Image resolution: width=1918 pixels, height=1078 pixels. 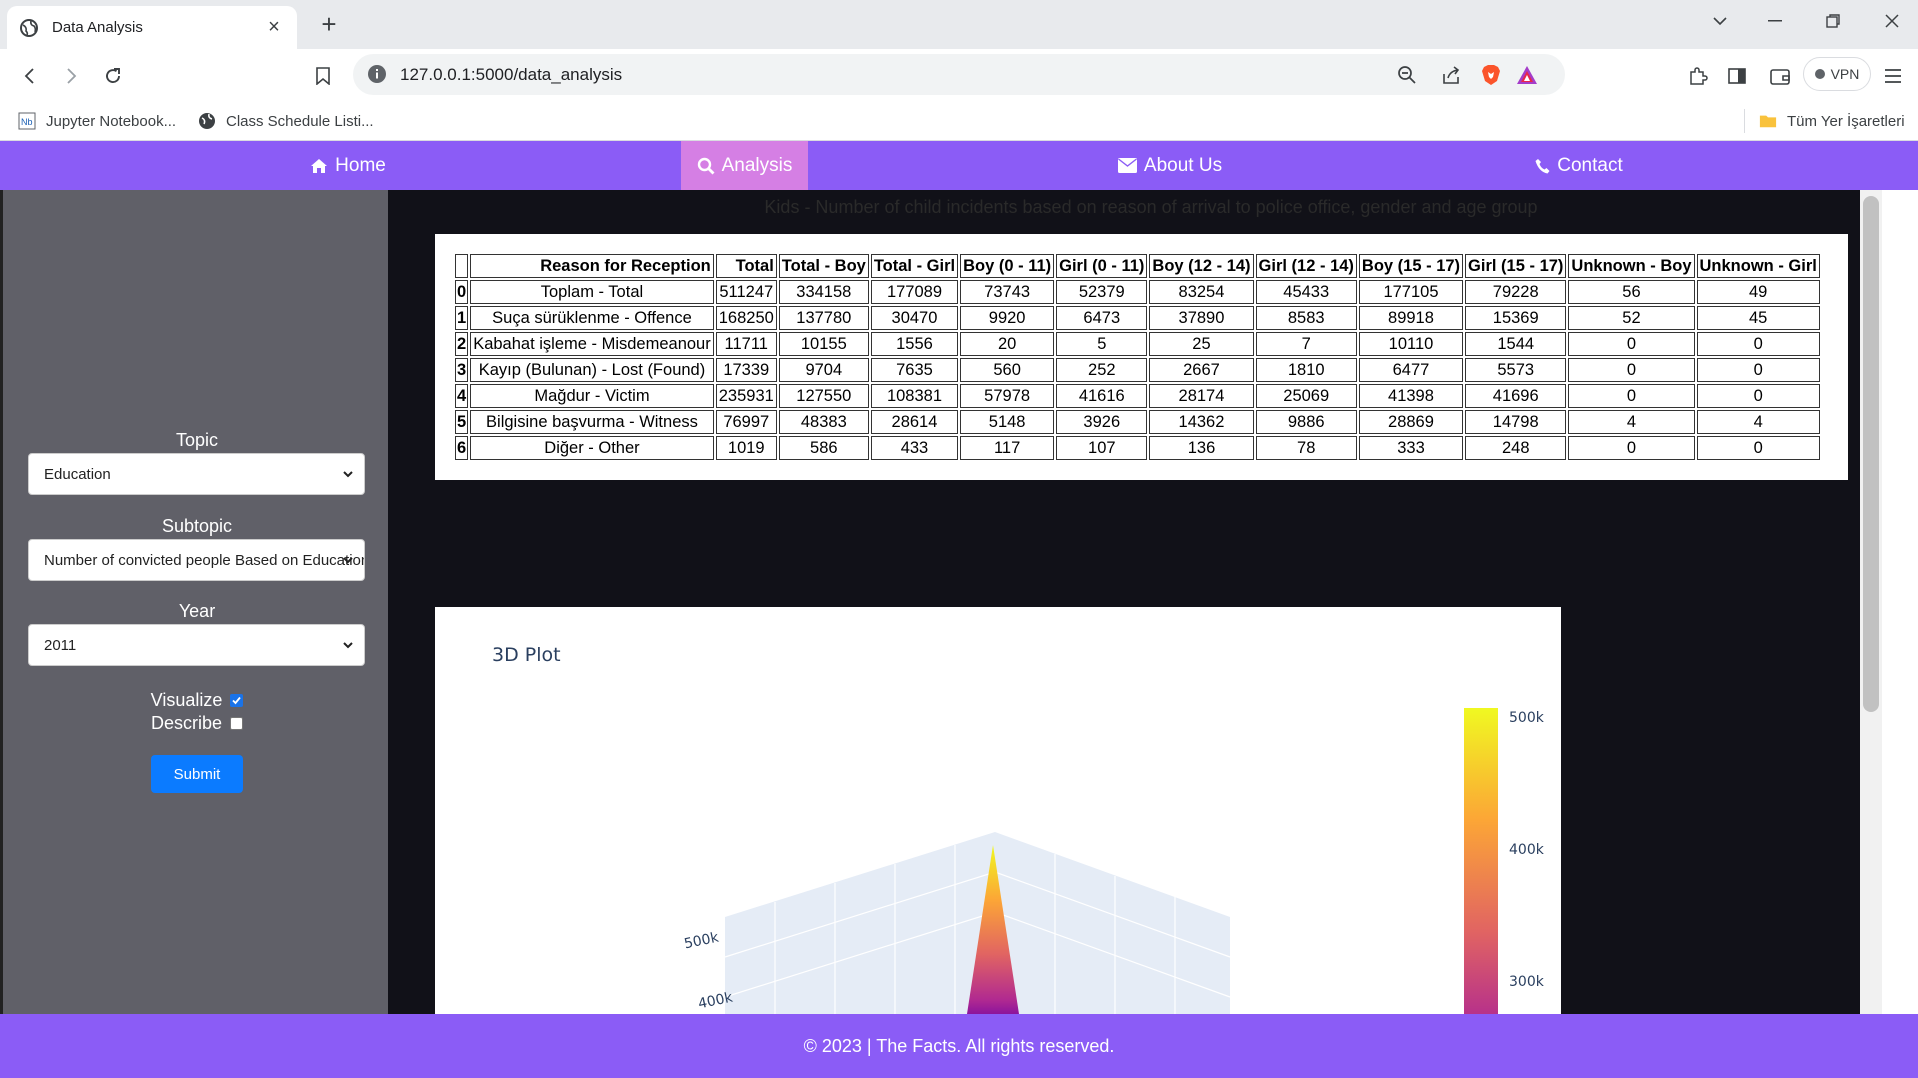 What do you see at coordinates (1631, 422) in the screenshot?
I see `table-cell: 4` at bounding box center [1631, 422].